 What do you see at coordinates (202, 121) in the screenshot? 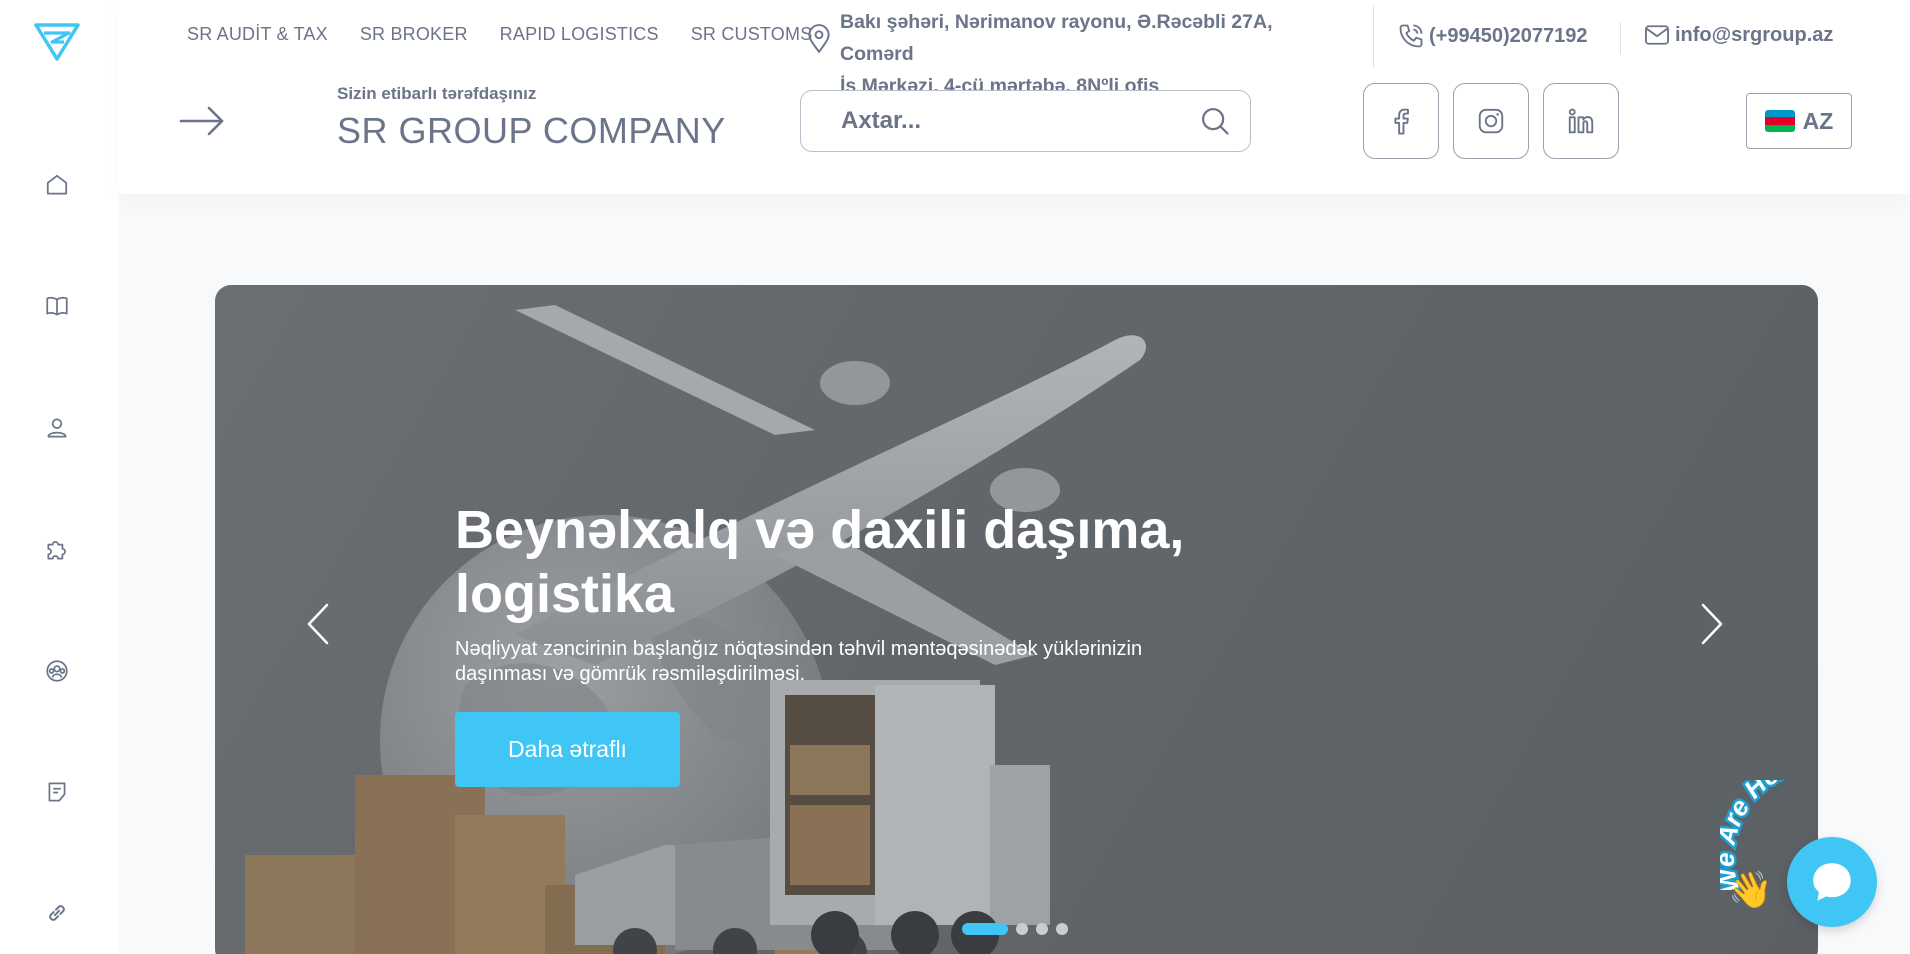
I see `arrow-right-icon` at bounding box center [202, 121].